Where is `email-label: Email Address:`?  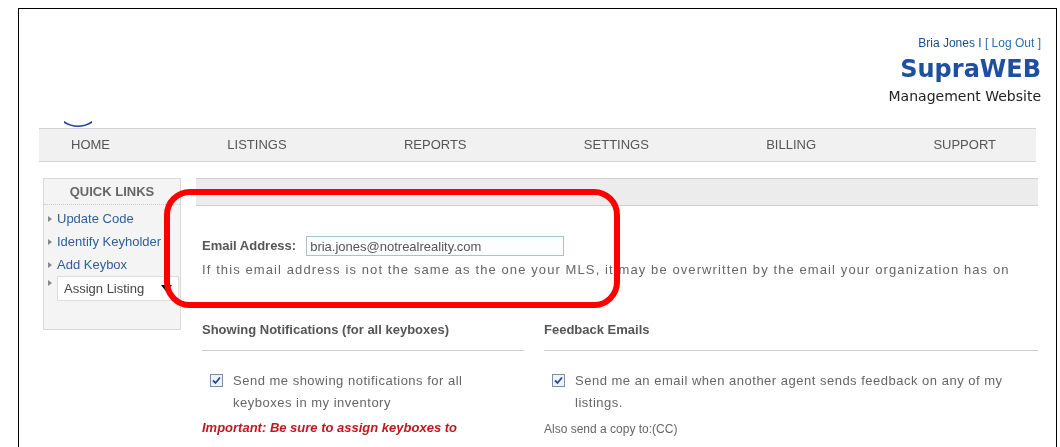 email-label: Email Address: is located at coordinates (249, 246).